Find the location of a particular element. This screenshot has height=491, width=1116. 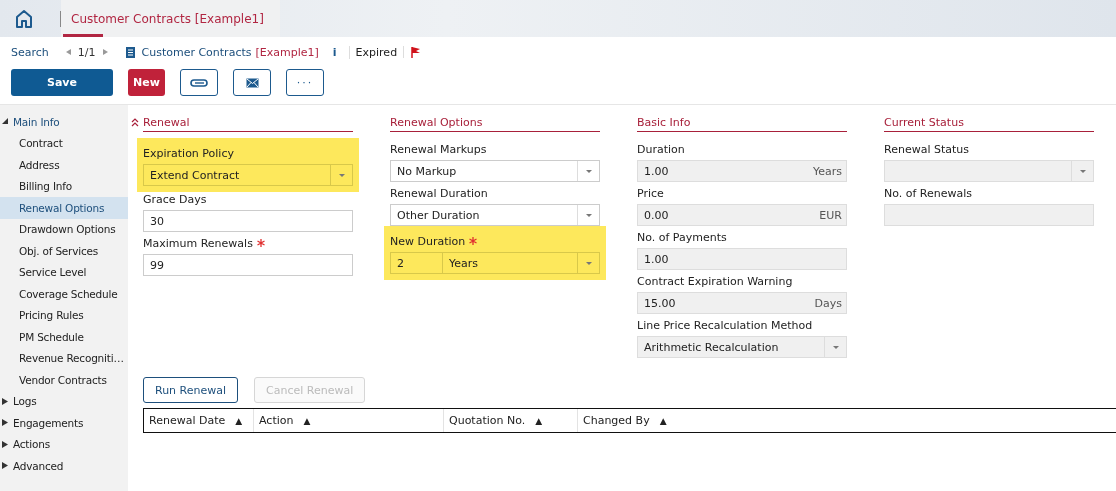

home-icon is located at coordinates (24, 18).